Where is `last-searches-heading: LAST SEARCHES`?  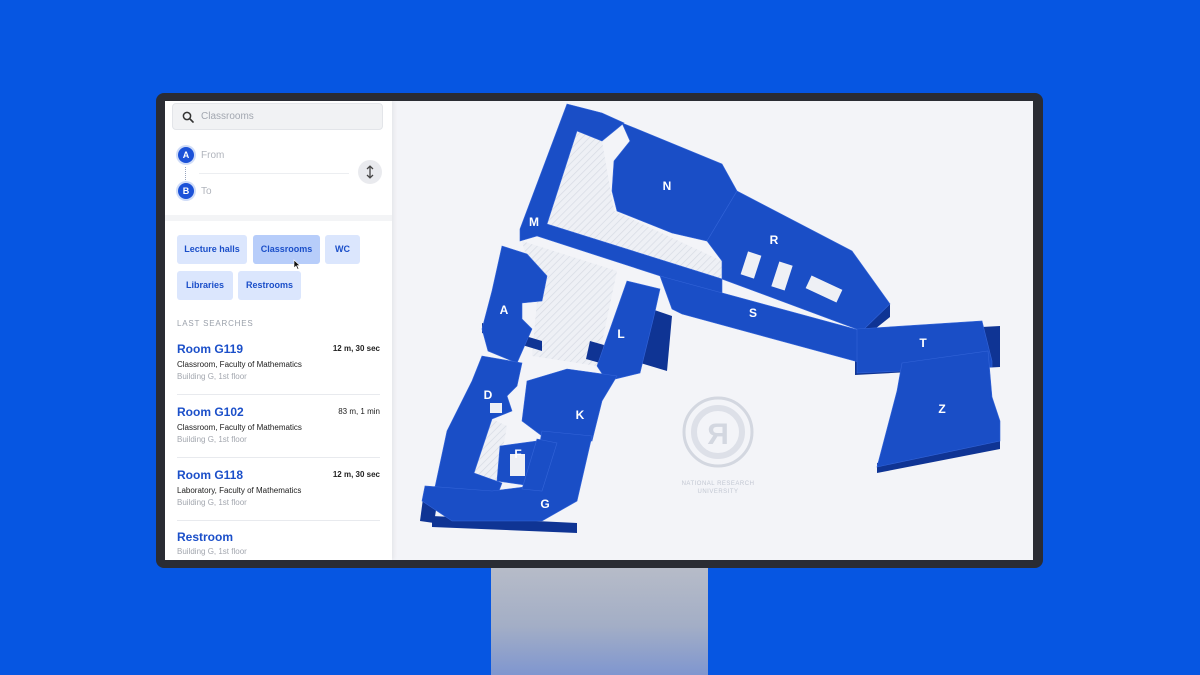 last-searches-heading: LAST SEARCHES is located at coordinates (215, 323).